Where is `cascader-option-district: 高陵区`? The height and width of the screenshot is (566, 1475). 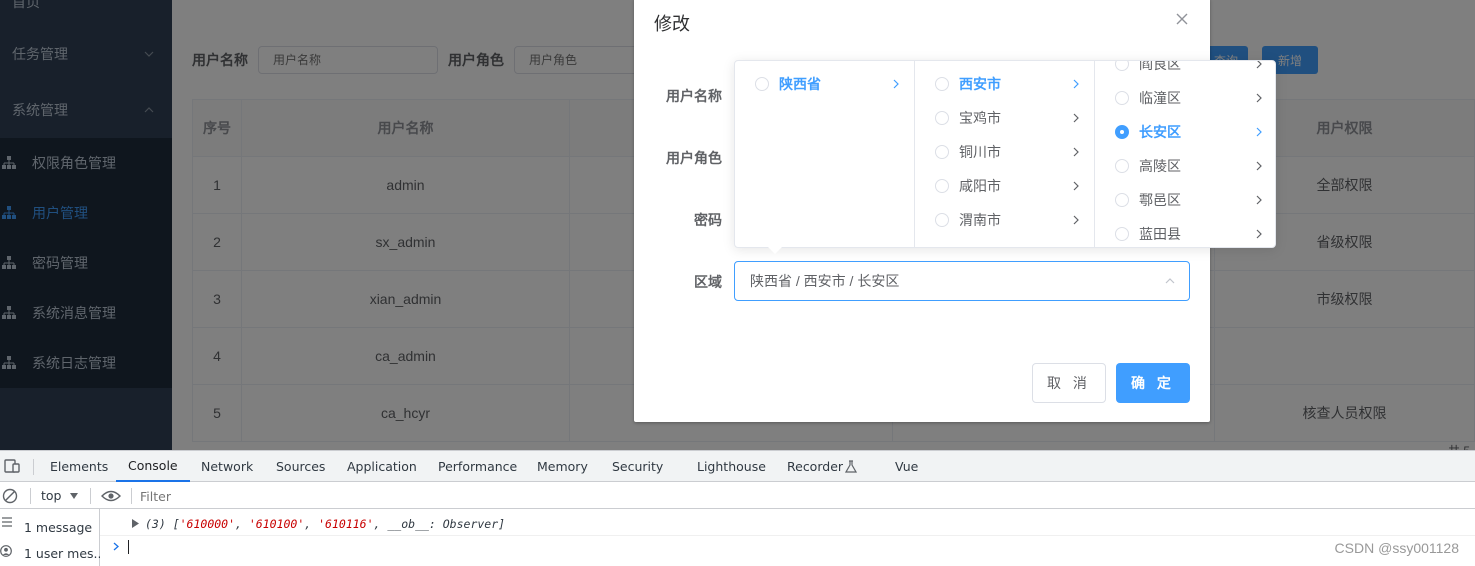
cascader-option-district: 高陵区 is located at coordinates (1185, 166).